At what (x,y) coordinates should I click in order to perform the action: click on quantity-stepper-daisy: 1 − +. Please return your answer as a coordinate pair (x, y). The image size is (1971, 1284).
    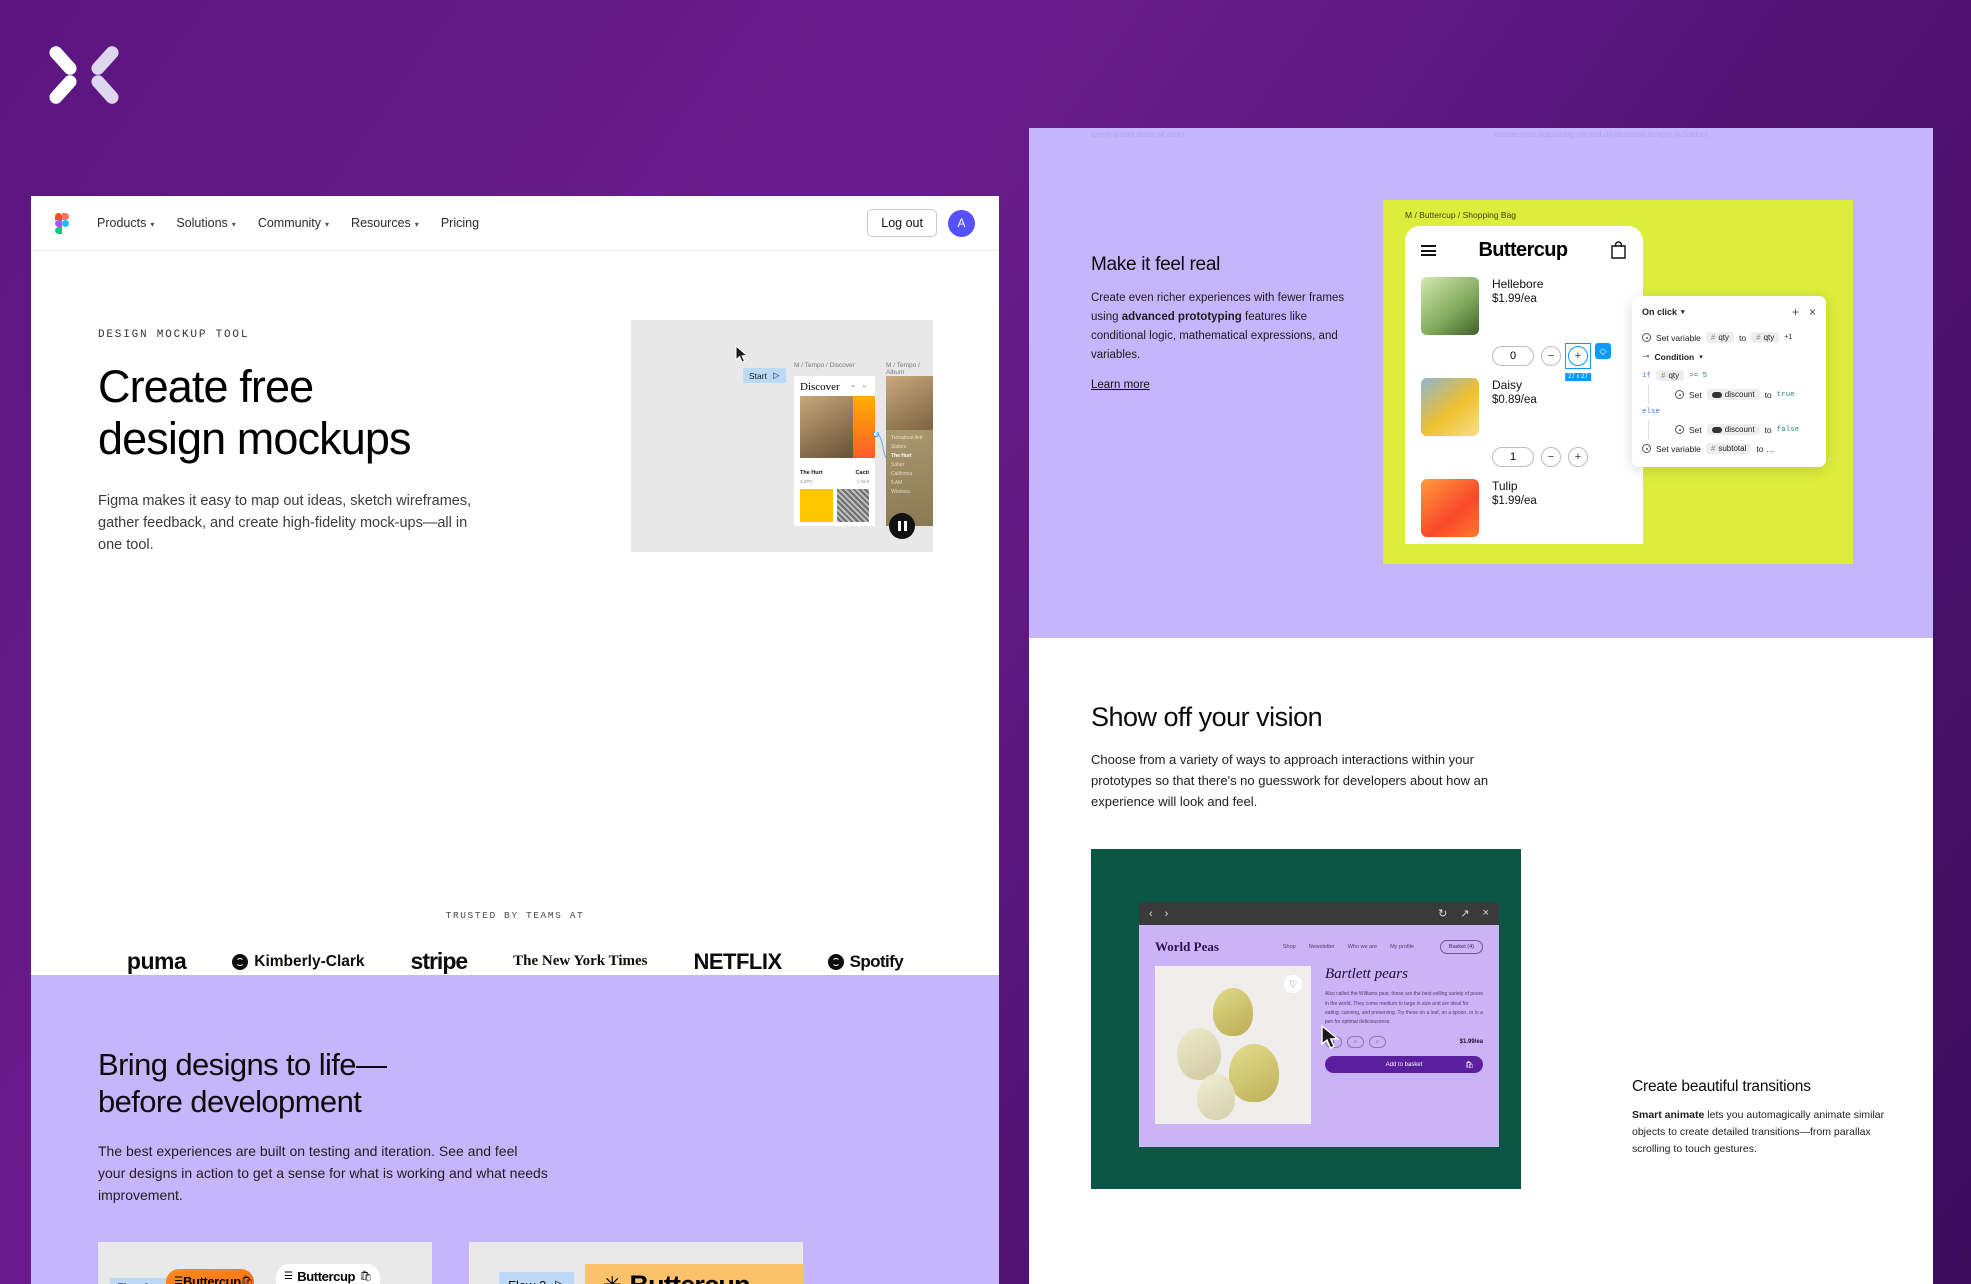
    Looking at the image, I should click on (1567, 457).